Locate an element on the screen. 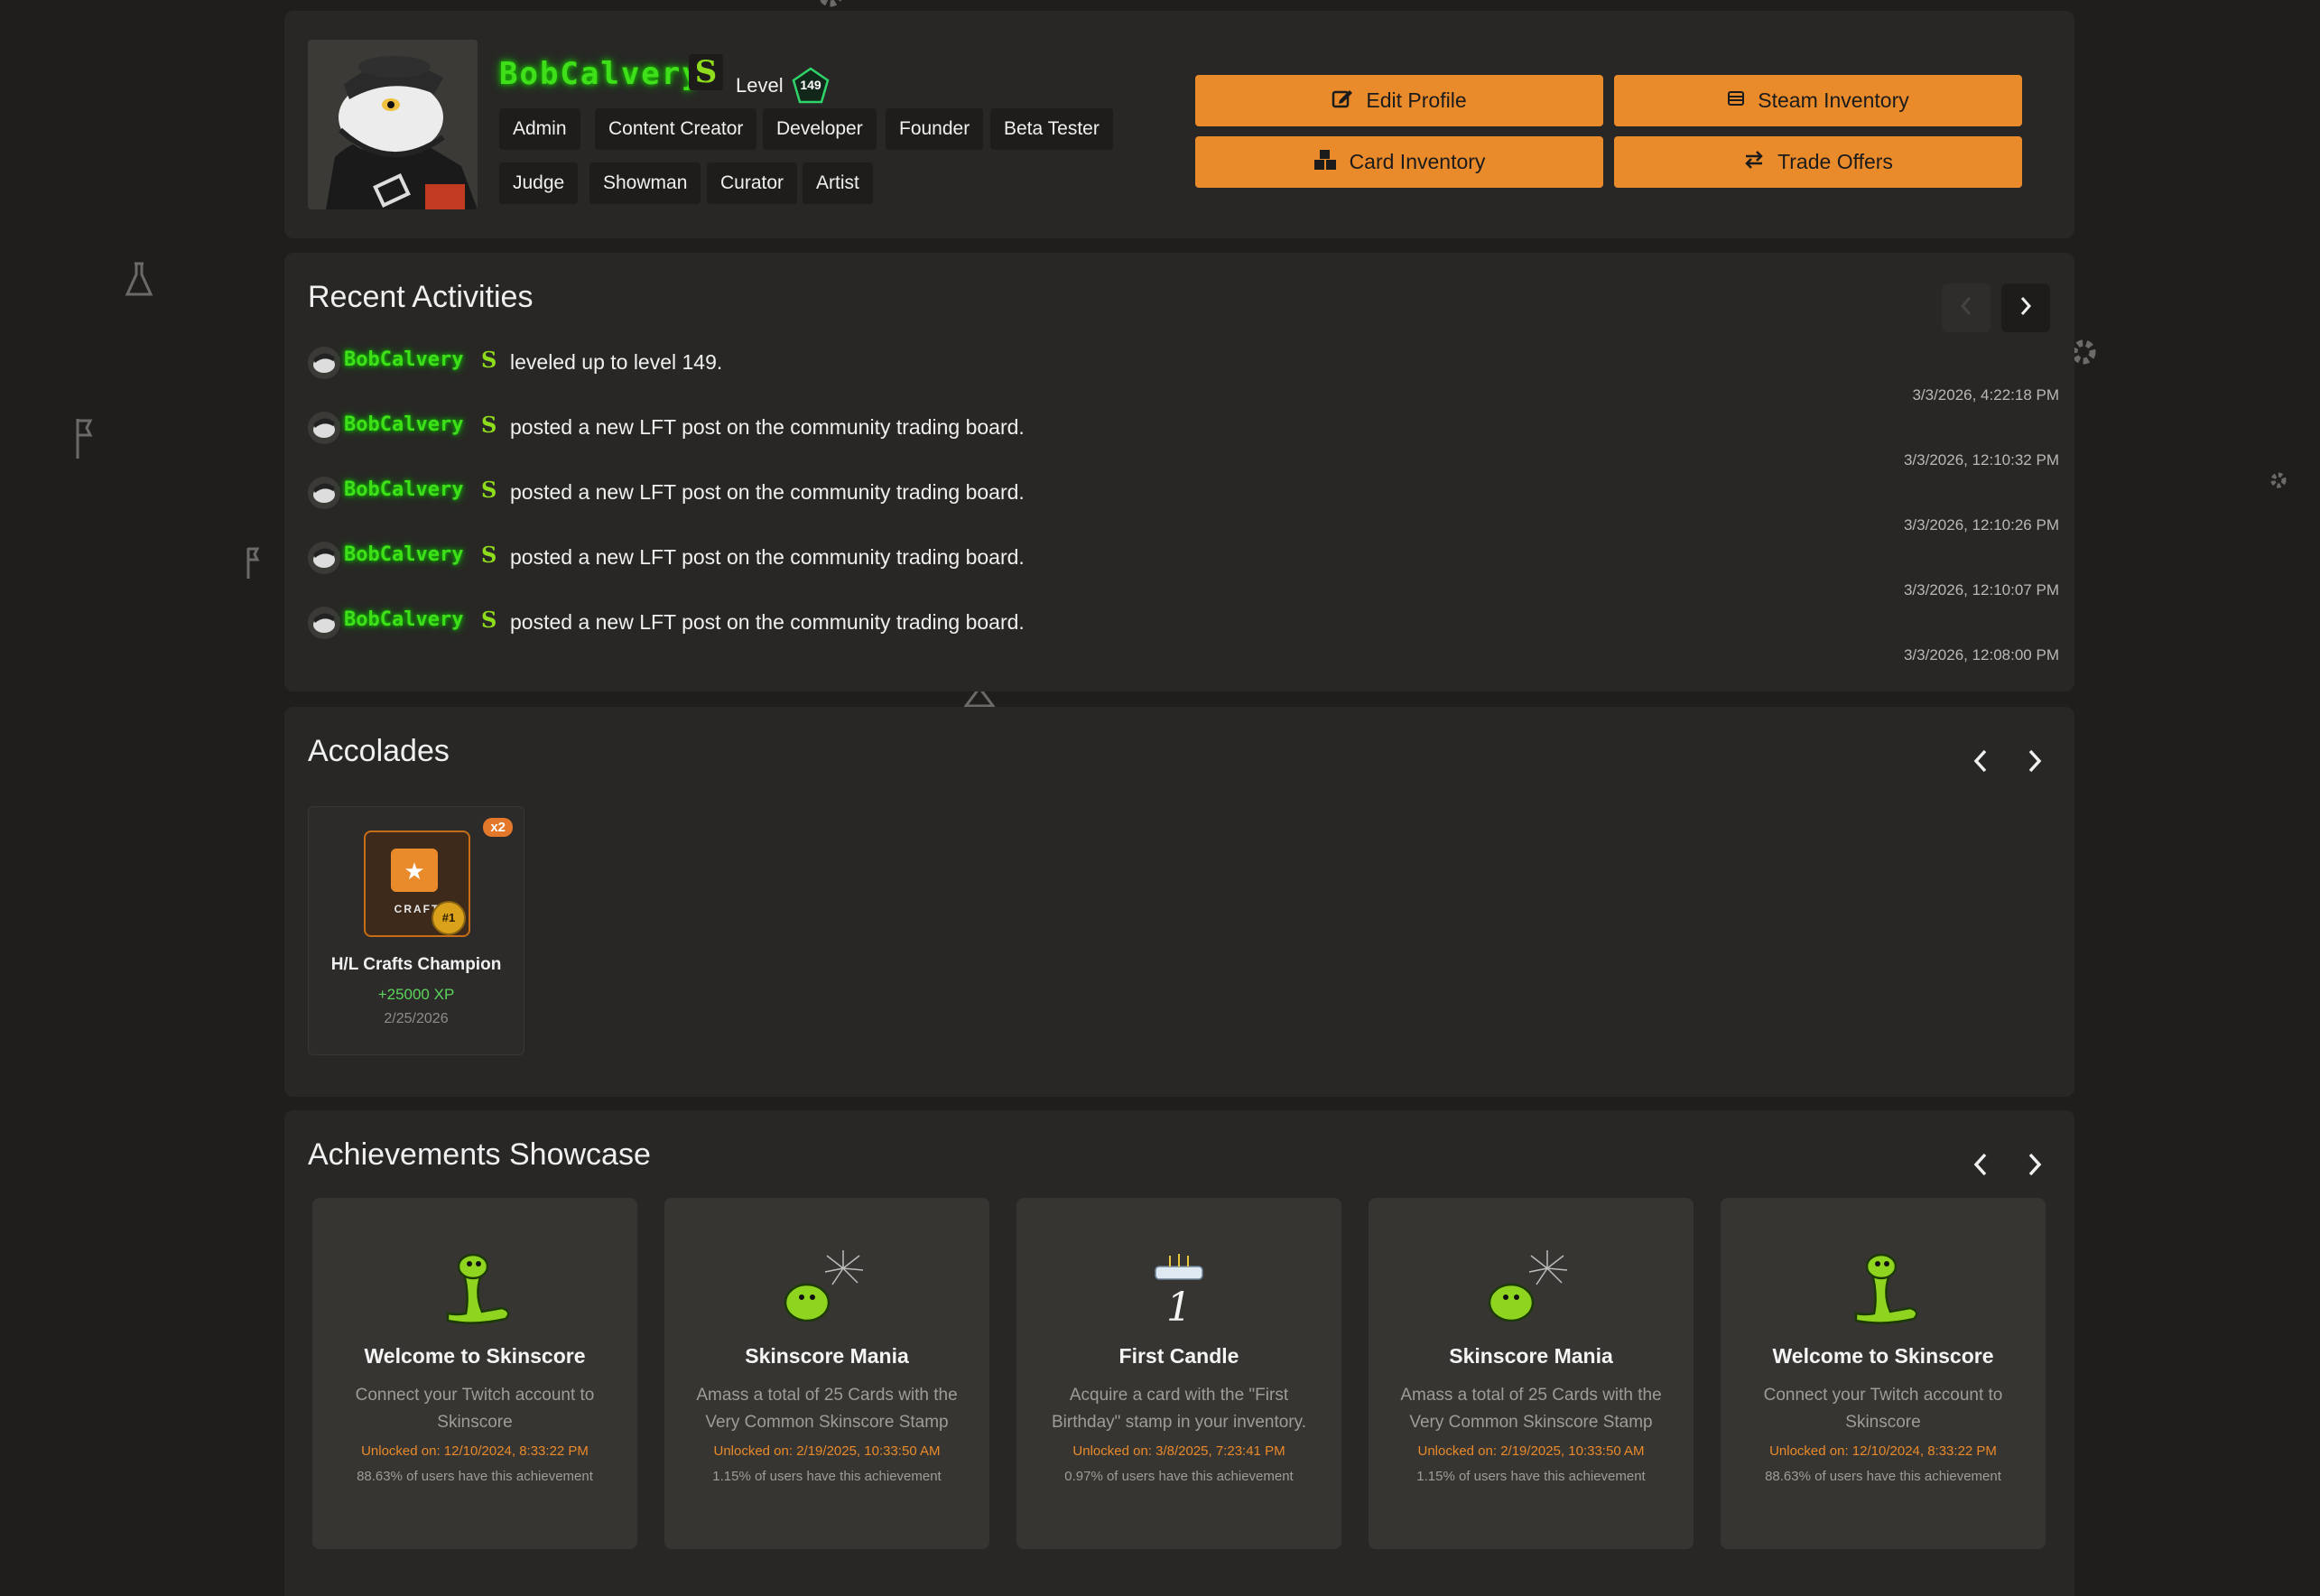  trade-offers-label: Trade Offers is located at coordinates (1835, 162).